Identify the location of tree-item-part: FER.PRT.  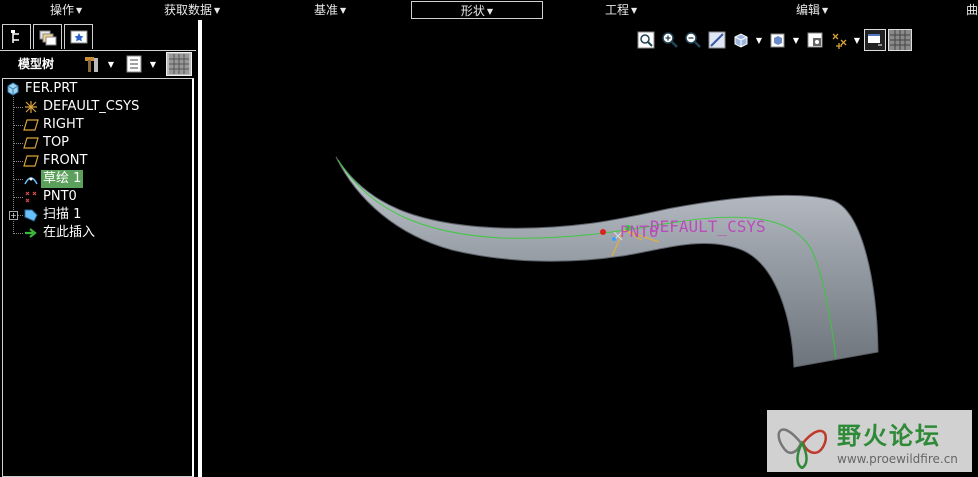
(42, 89).